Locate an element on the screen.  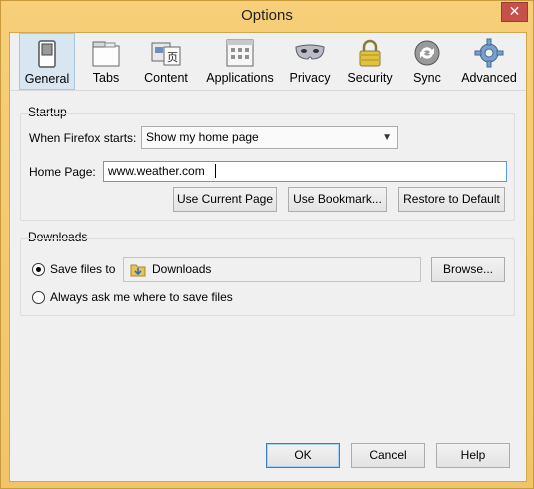
gear-icon is located at coordinates (489, 53).